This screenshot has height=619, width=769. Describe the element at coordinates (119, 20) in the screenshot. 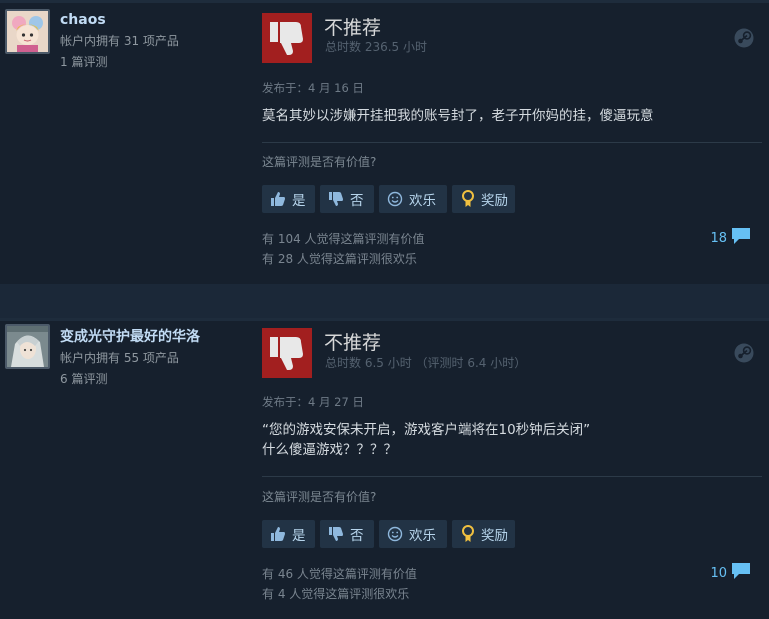

I see `author-name: chaos` at that location.